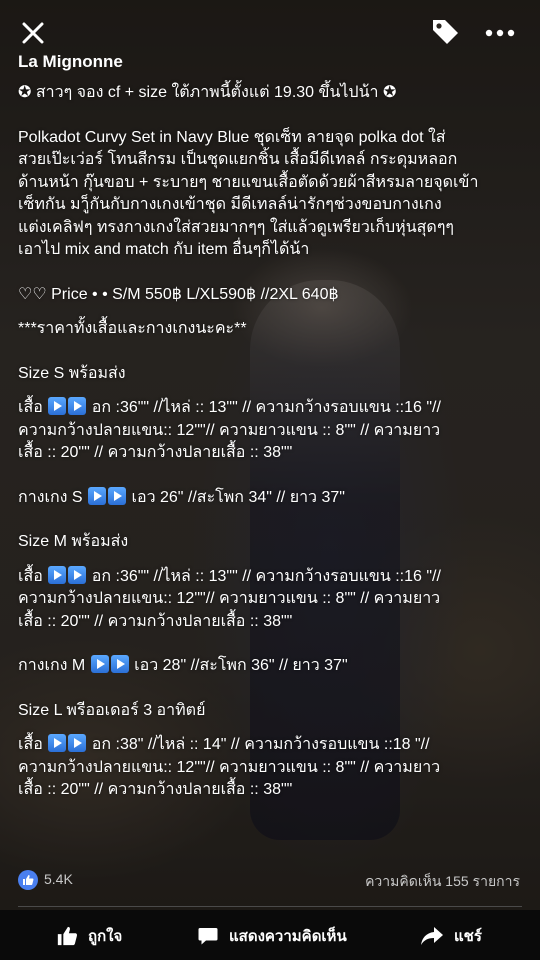 The image size is (540, 960). I want to click on comment-bubble-icon, so click(208, 936).